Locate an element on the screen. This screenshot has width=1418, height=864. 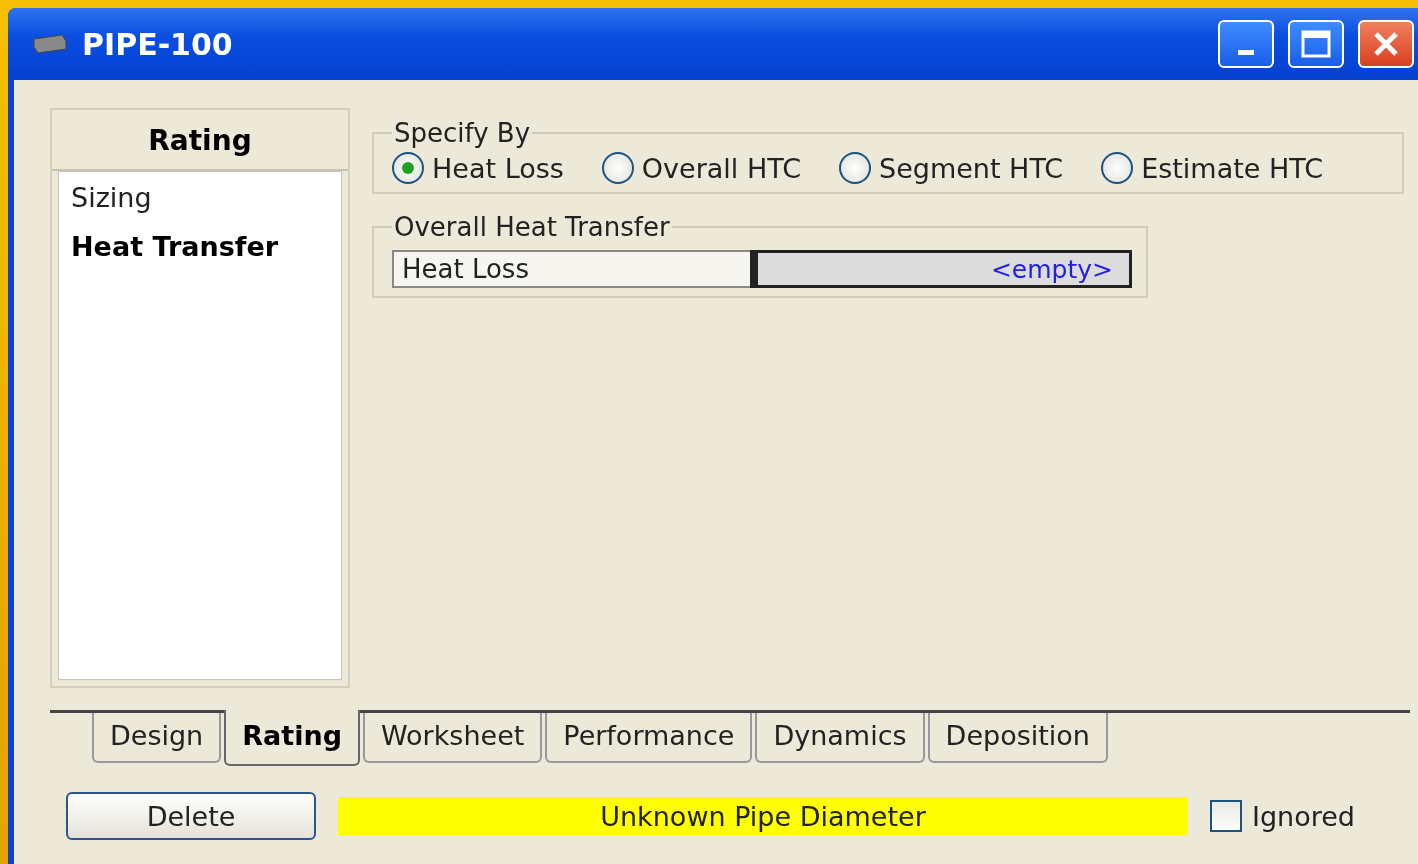
field-label: Heat Loss is located at coordinates (571, 269).